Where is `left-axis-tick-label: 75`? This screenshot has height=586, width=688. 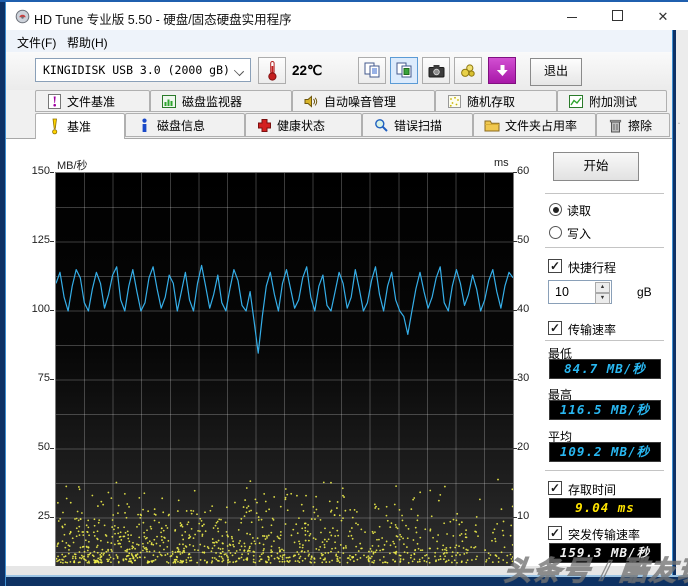 left-axis-tick-label: 75 is located at coordinates (43, 377).